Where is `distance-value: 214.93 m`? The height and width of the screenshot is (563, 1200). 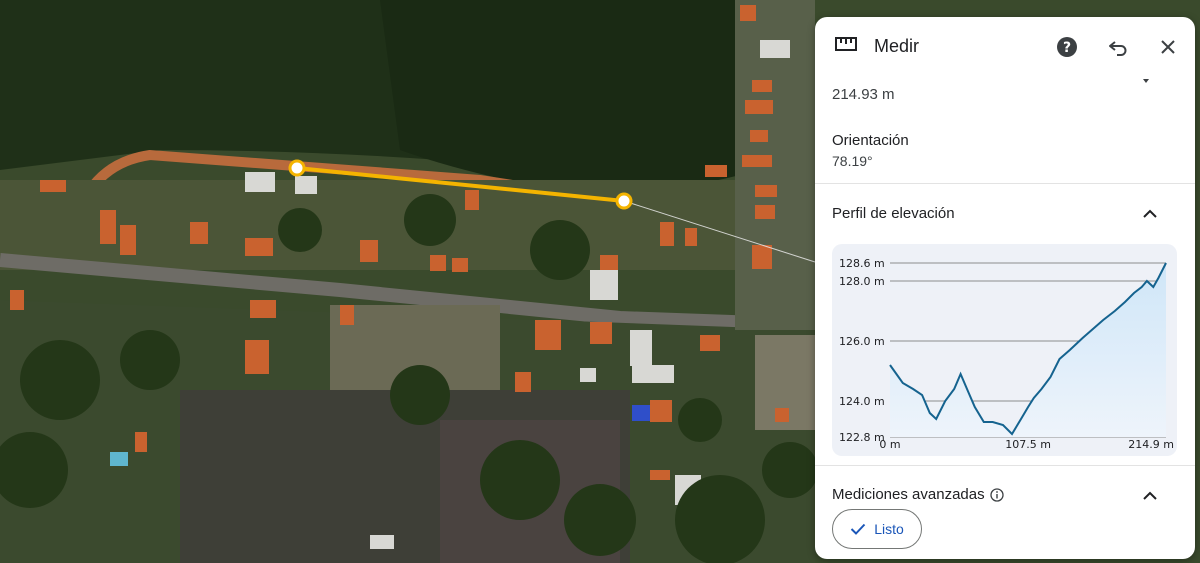
distance-value: 214.93 m is located at coordinates (863, 94).